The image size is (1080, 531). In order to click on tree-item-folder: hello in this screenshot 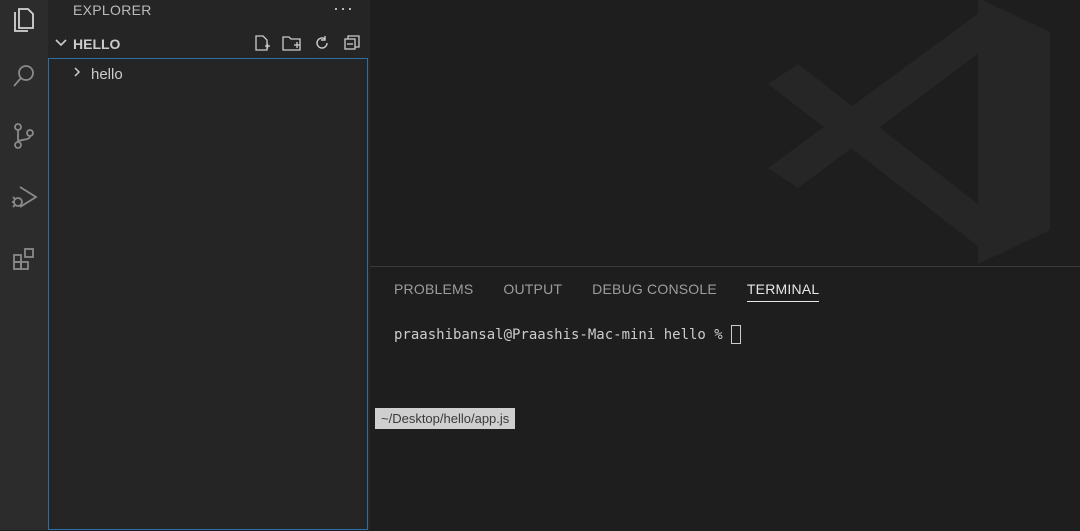, I will do `click(97, 74)`.